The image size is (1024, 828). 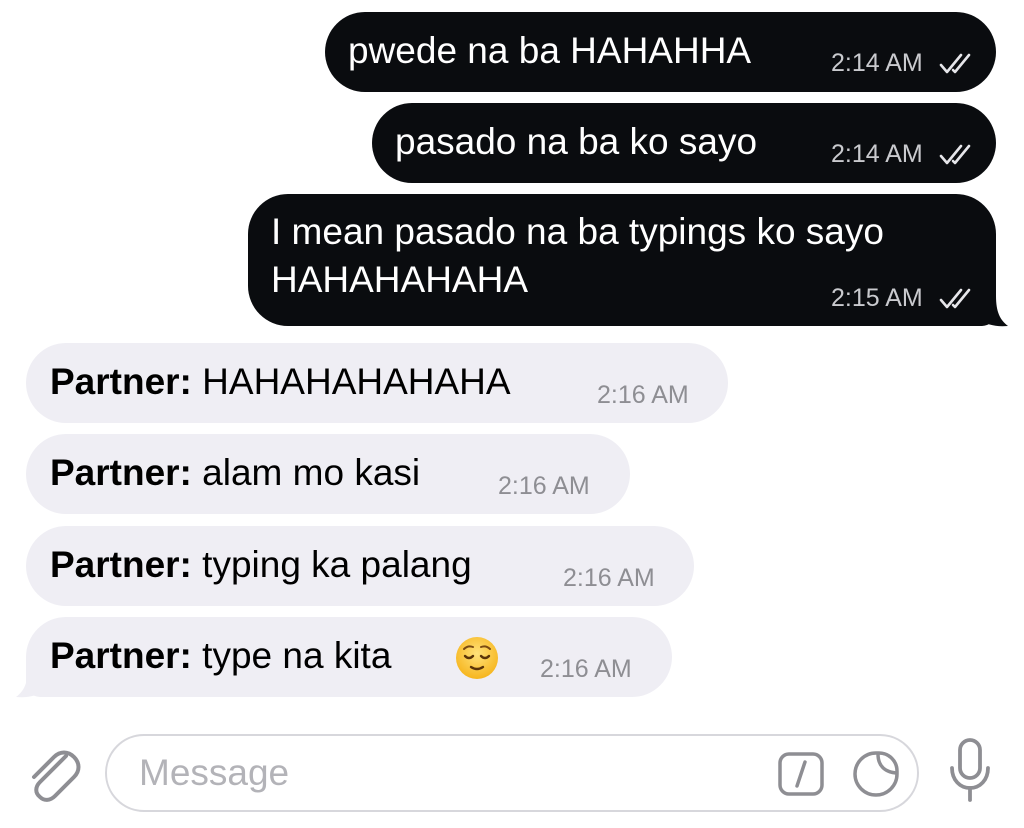 I want to click on outgoing-message-bubble: pasado na ba ko sayo 2:14 AM, so click(x=684, y=143).